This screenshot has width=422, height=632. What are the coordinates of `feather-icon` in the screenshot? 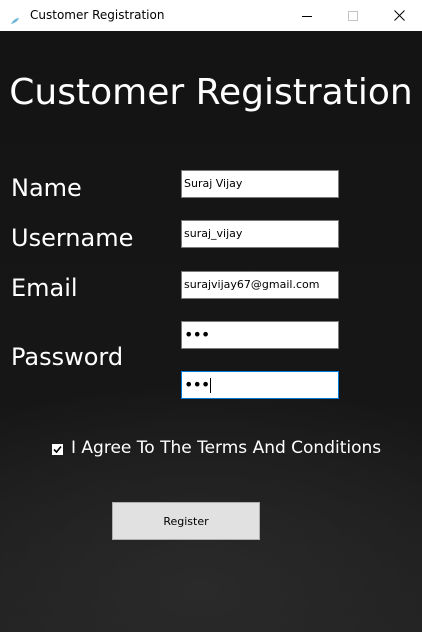 It's located at (15, 17).